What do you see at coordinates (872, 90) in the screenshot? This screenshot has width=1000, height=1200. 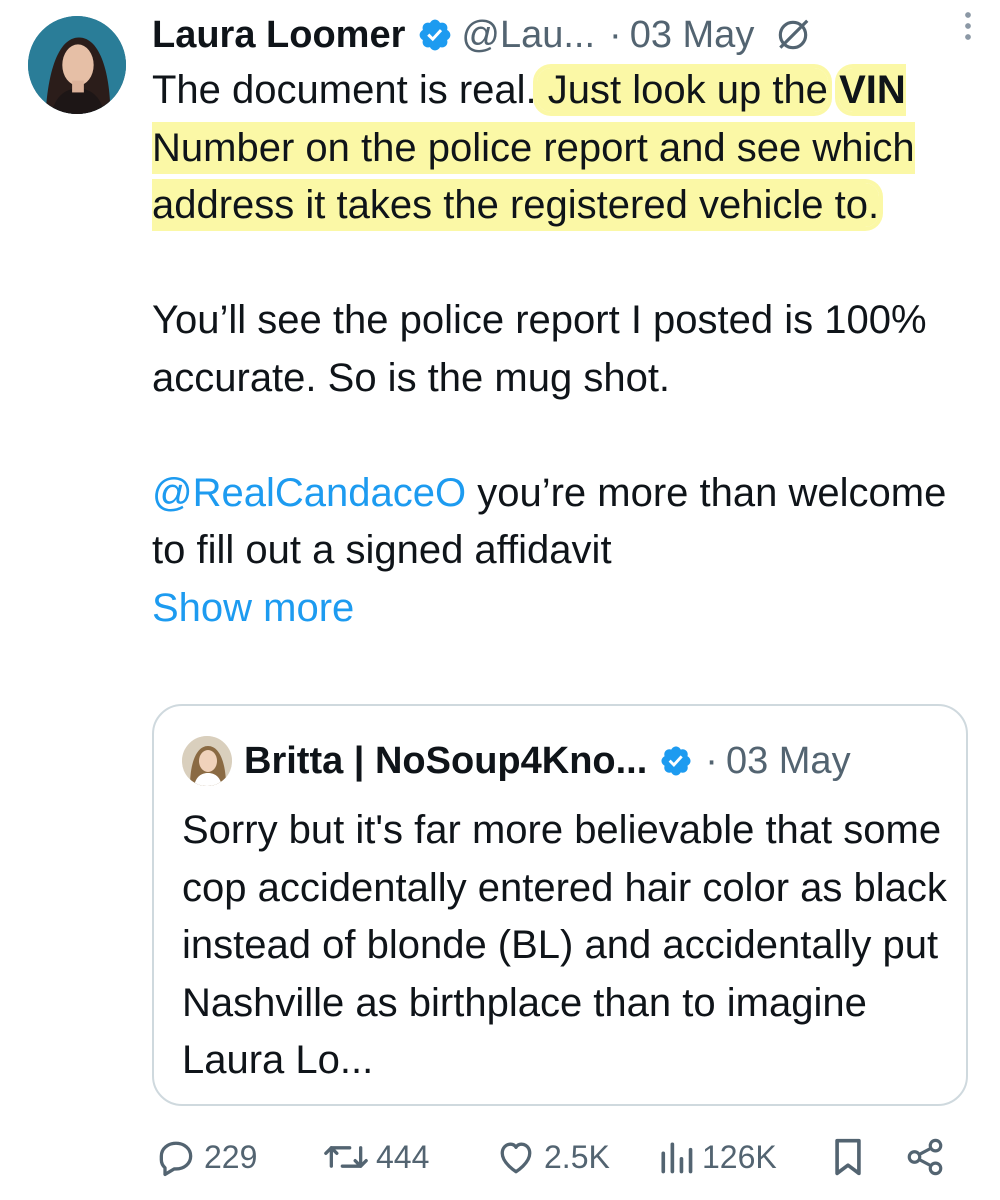 I see `vin-bold-text: VIN` at bounding box center [872, 90].